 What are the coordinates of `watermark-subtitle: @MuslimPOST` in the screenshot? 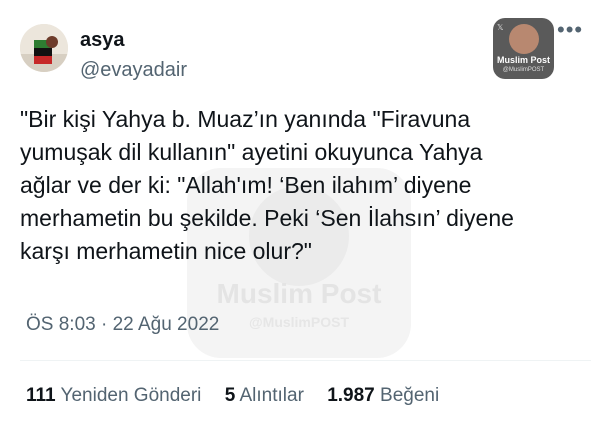 It's located at (299, 322).